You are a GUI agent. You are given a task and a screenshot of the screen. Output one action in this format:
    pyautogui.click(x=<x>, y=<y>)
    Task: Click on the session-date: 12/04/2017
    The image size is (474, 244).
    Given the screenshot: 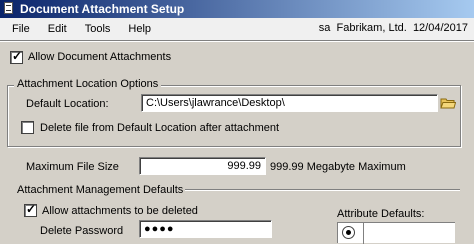 What is the action you would take?
    pyautogui.click(x=440, y=28)
    